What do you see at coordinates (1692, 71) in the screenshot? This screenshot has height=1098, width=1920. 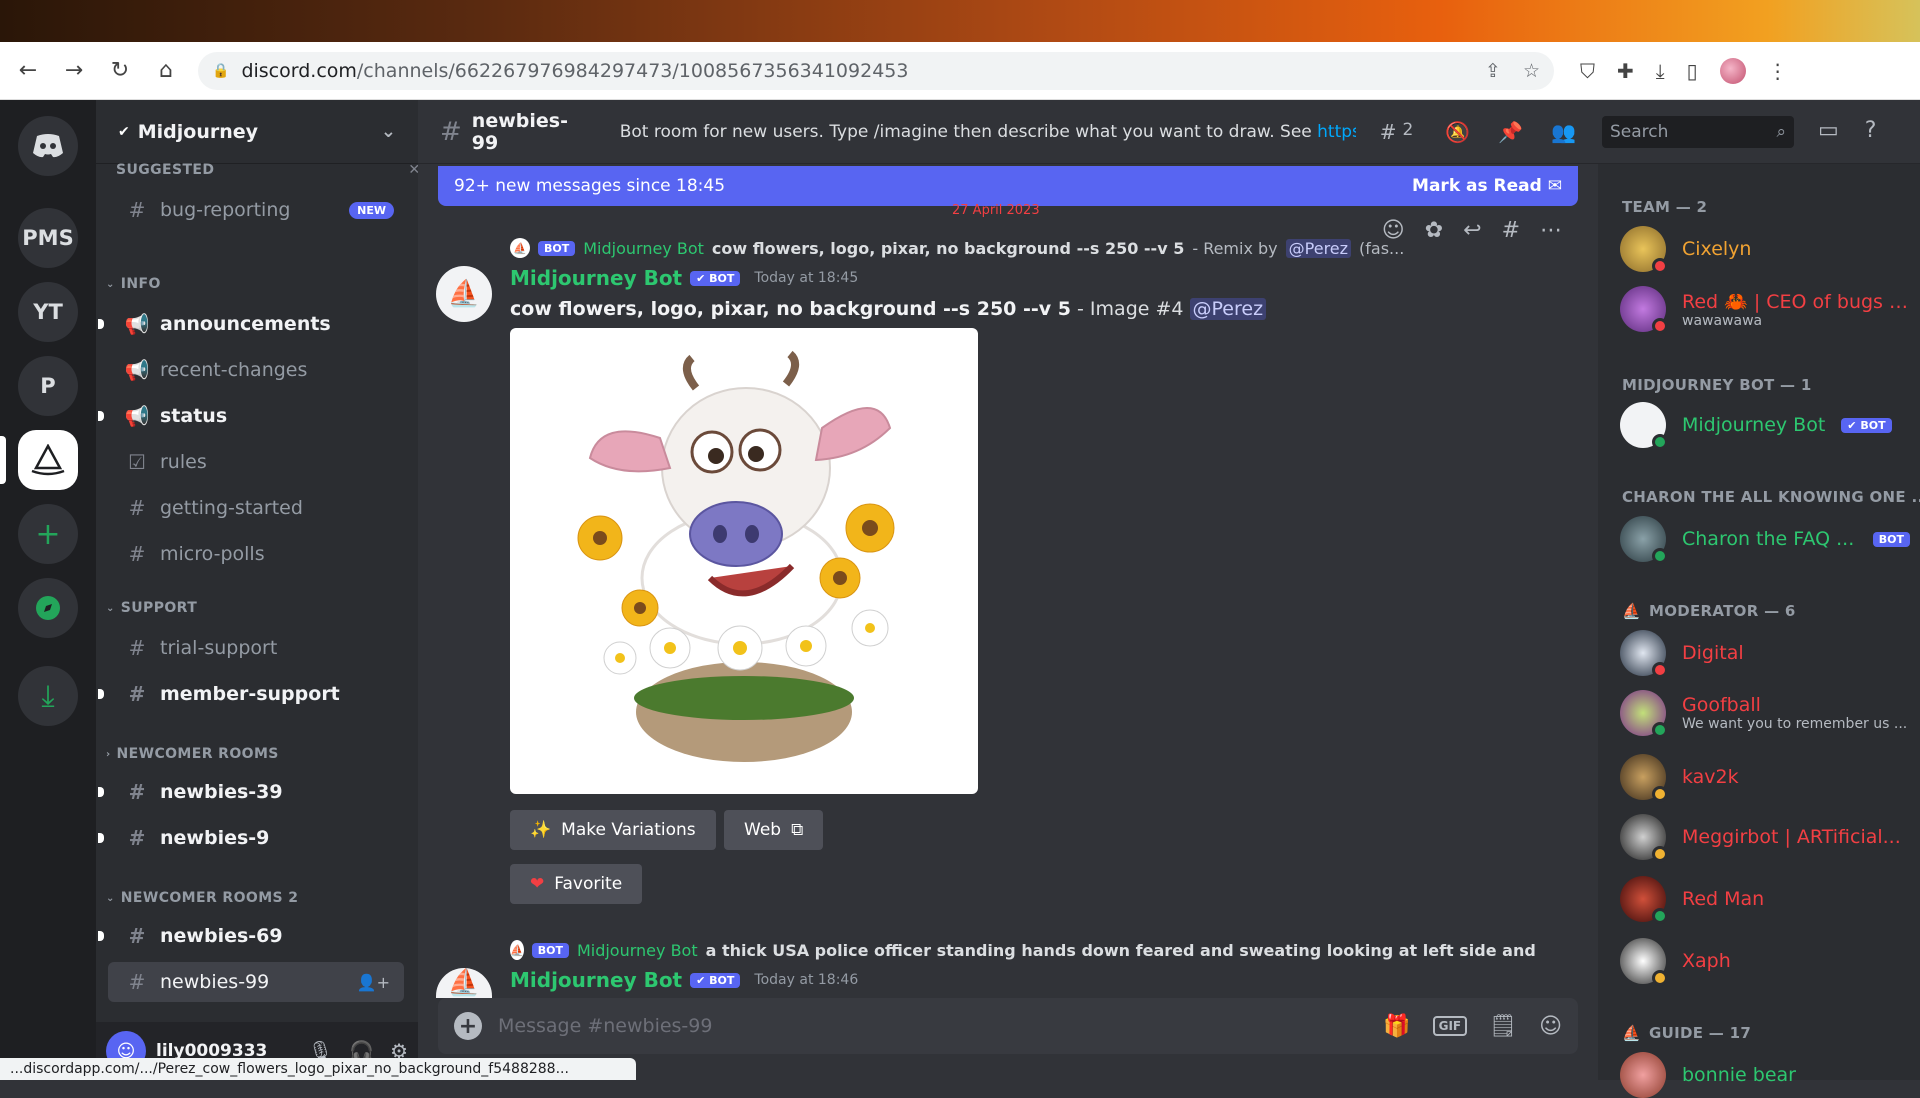 I see `side-panel-icon: ▯` at bounding box center [1692, 71].